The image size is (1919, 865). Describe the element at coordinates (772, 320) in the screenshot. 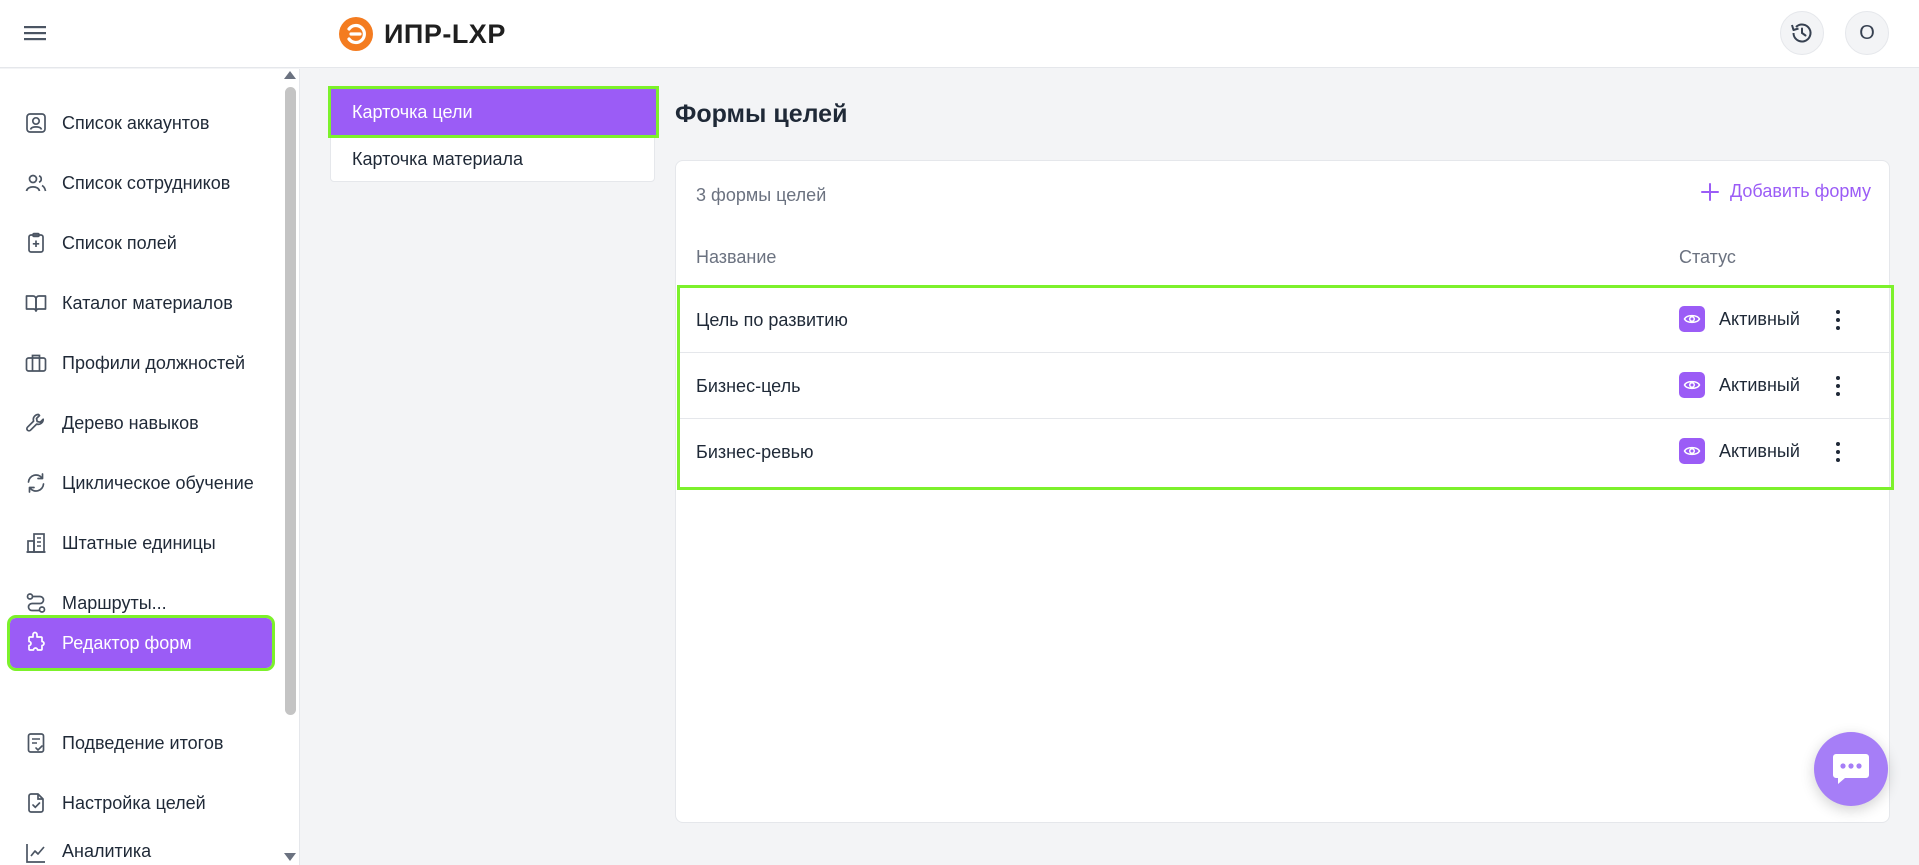

I see `row-name: Цель по развитию` at that location.